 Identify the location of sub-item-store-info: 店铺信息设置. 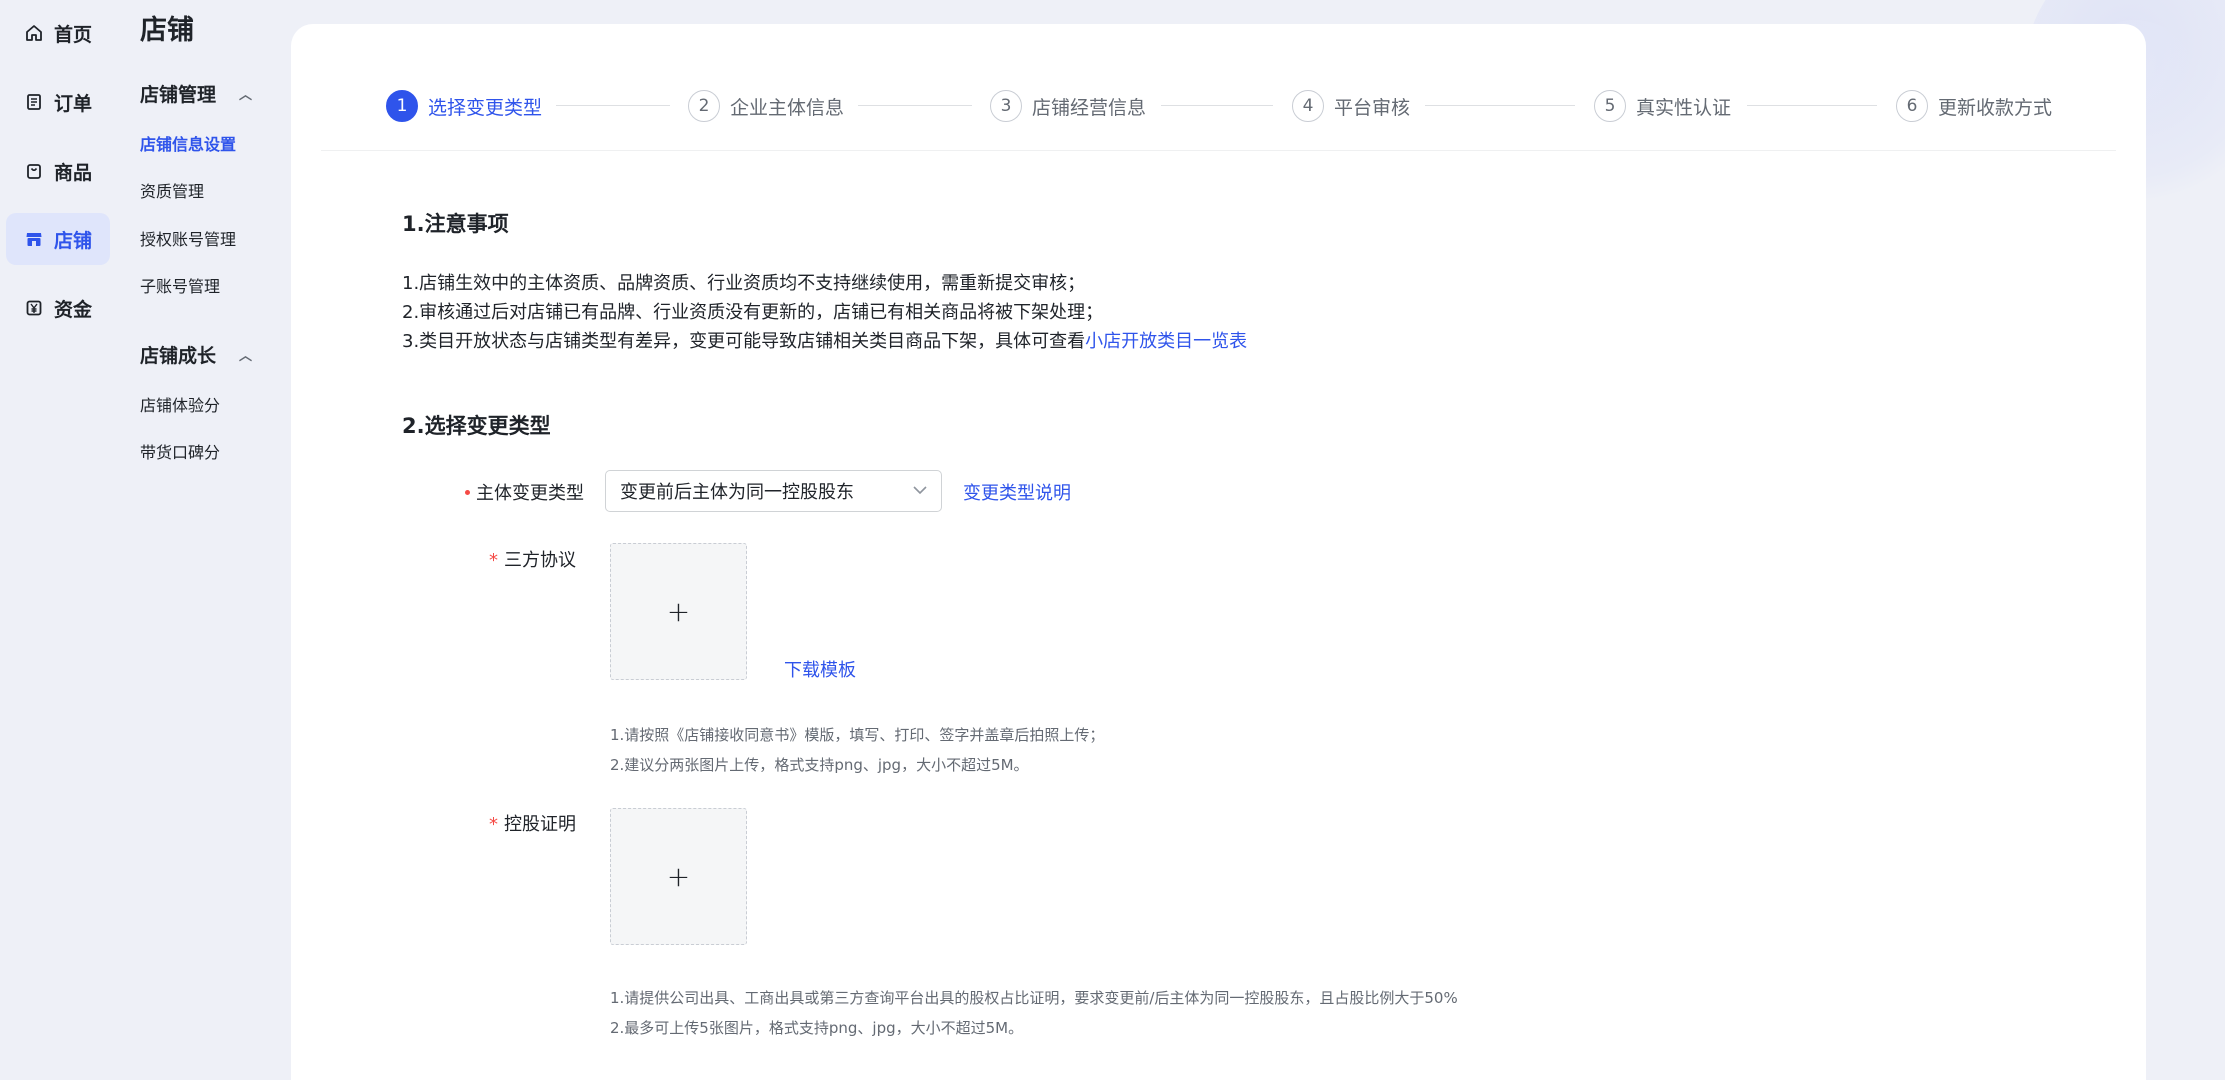
(188, 143).